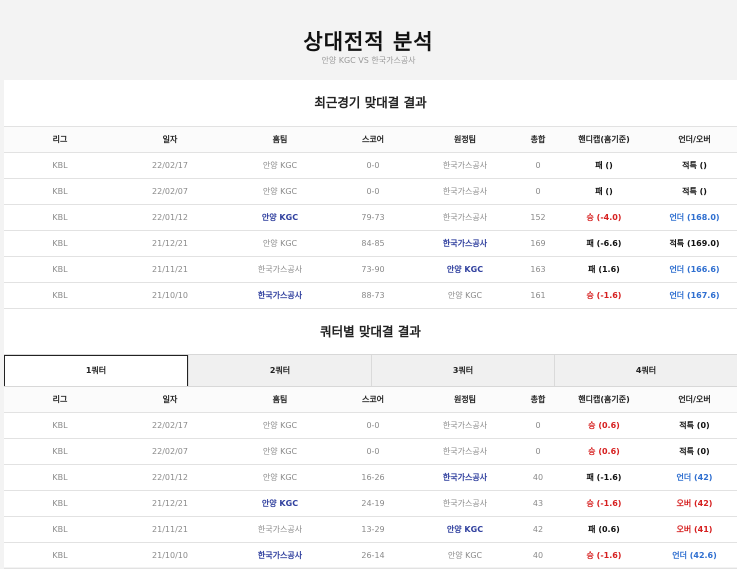 This screenshot has height=569, width=737. Describe the element at coordinates (694, 295) in the screenshot. I see `over-under-cell: 언더 (167.6)` at that location.